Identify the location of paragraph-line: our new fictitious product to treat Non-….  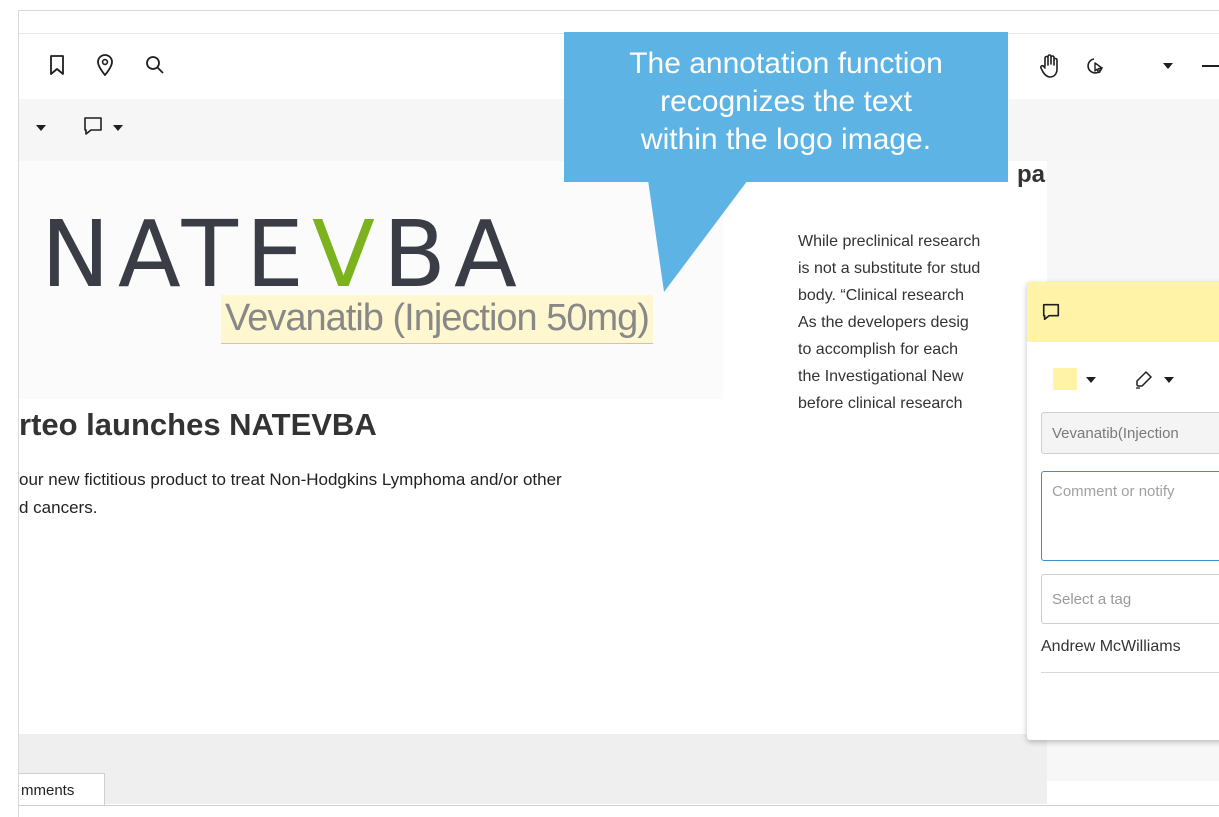
(290, 479).